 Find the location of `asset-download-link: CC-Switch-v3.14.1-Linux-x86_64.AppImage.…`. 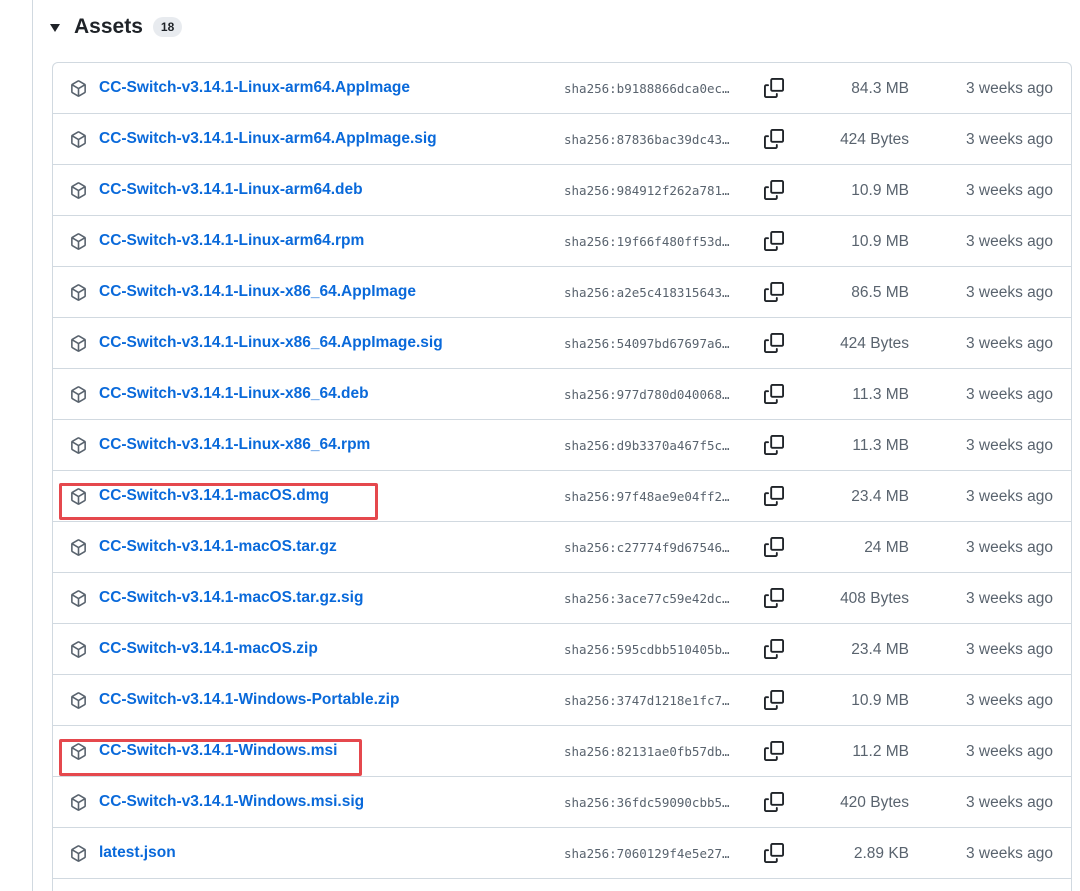

asset-download-link: CC-Switch-v3.14.1-Linux-x86_64.AppImage.… is located at coordinates (271, 343).